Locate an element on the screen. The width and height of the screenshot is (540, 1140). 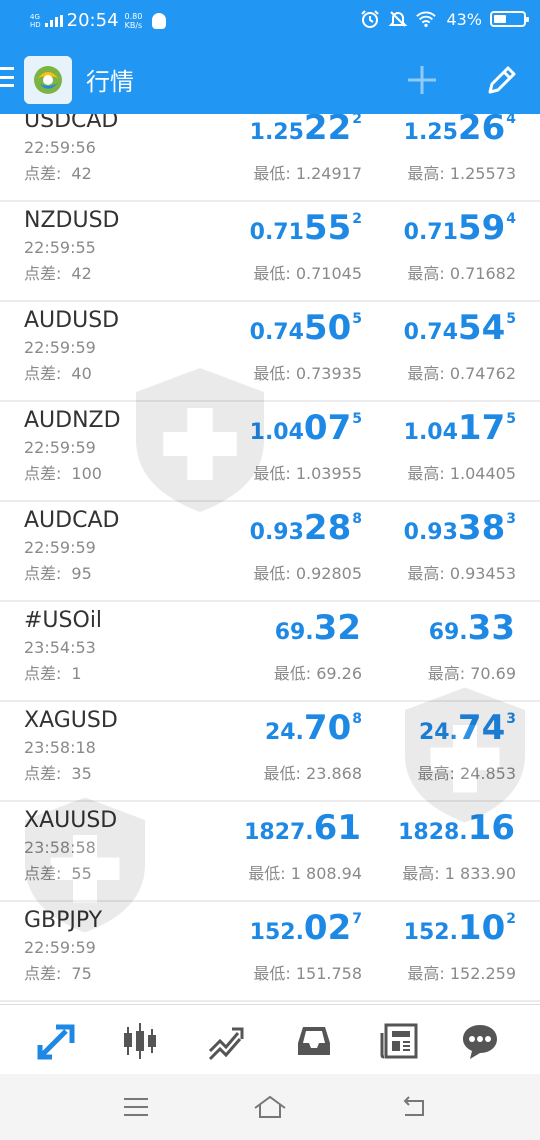
ask-price-prefix: 0.71 is located at coordinates (430, 232).